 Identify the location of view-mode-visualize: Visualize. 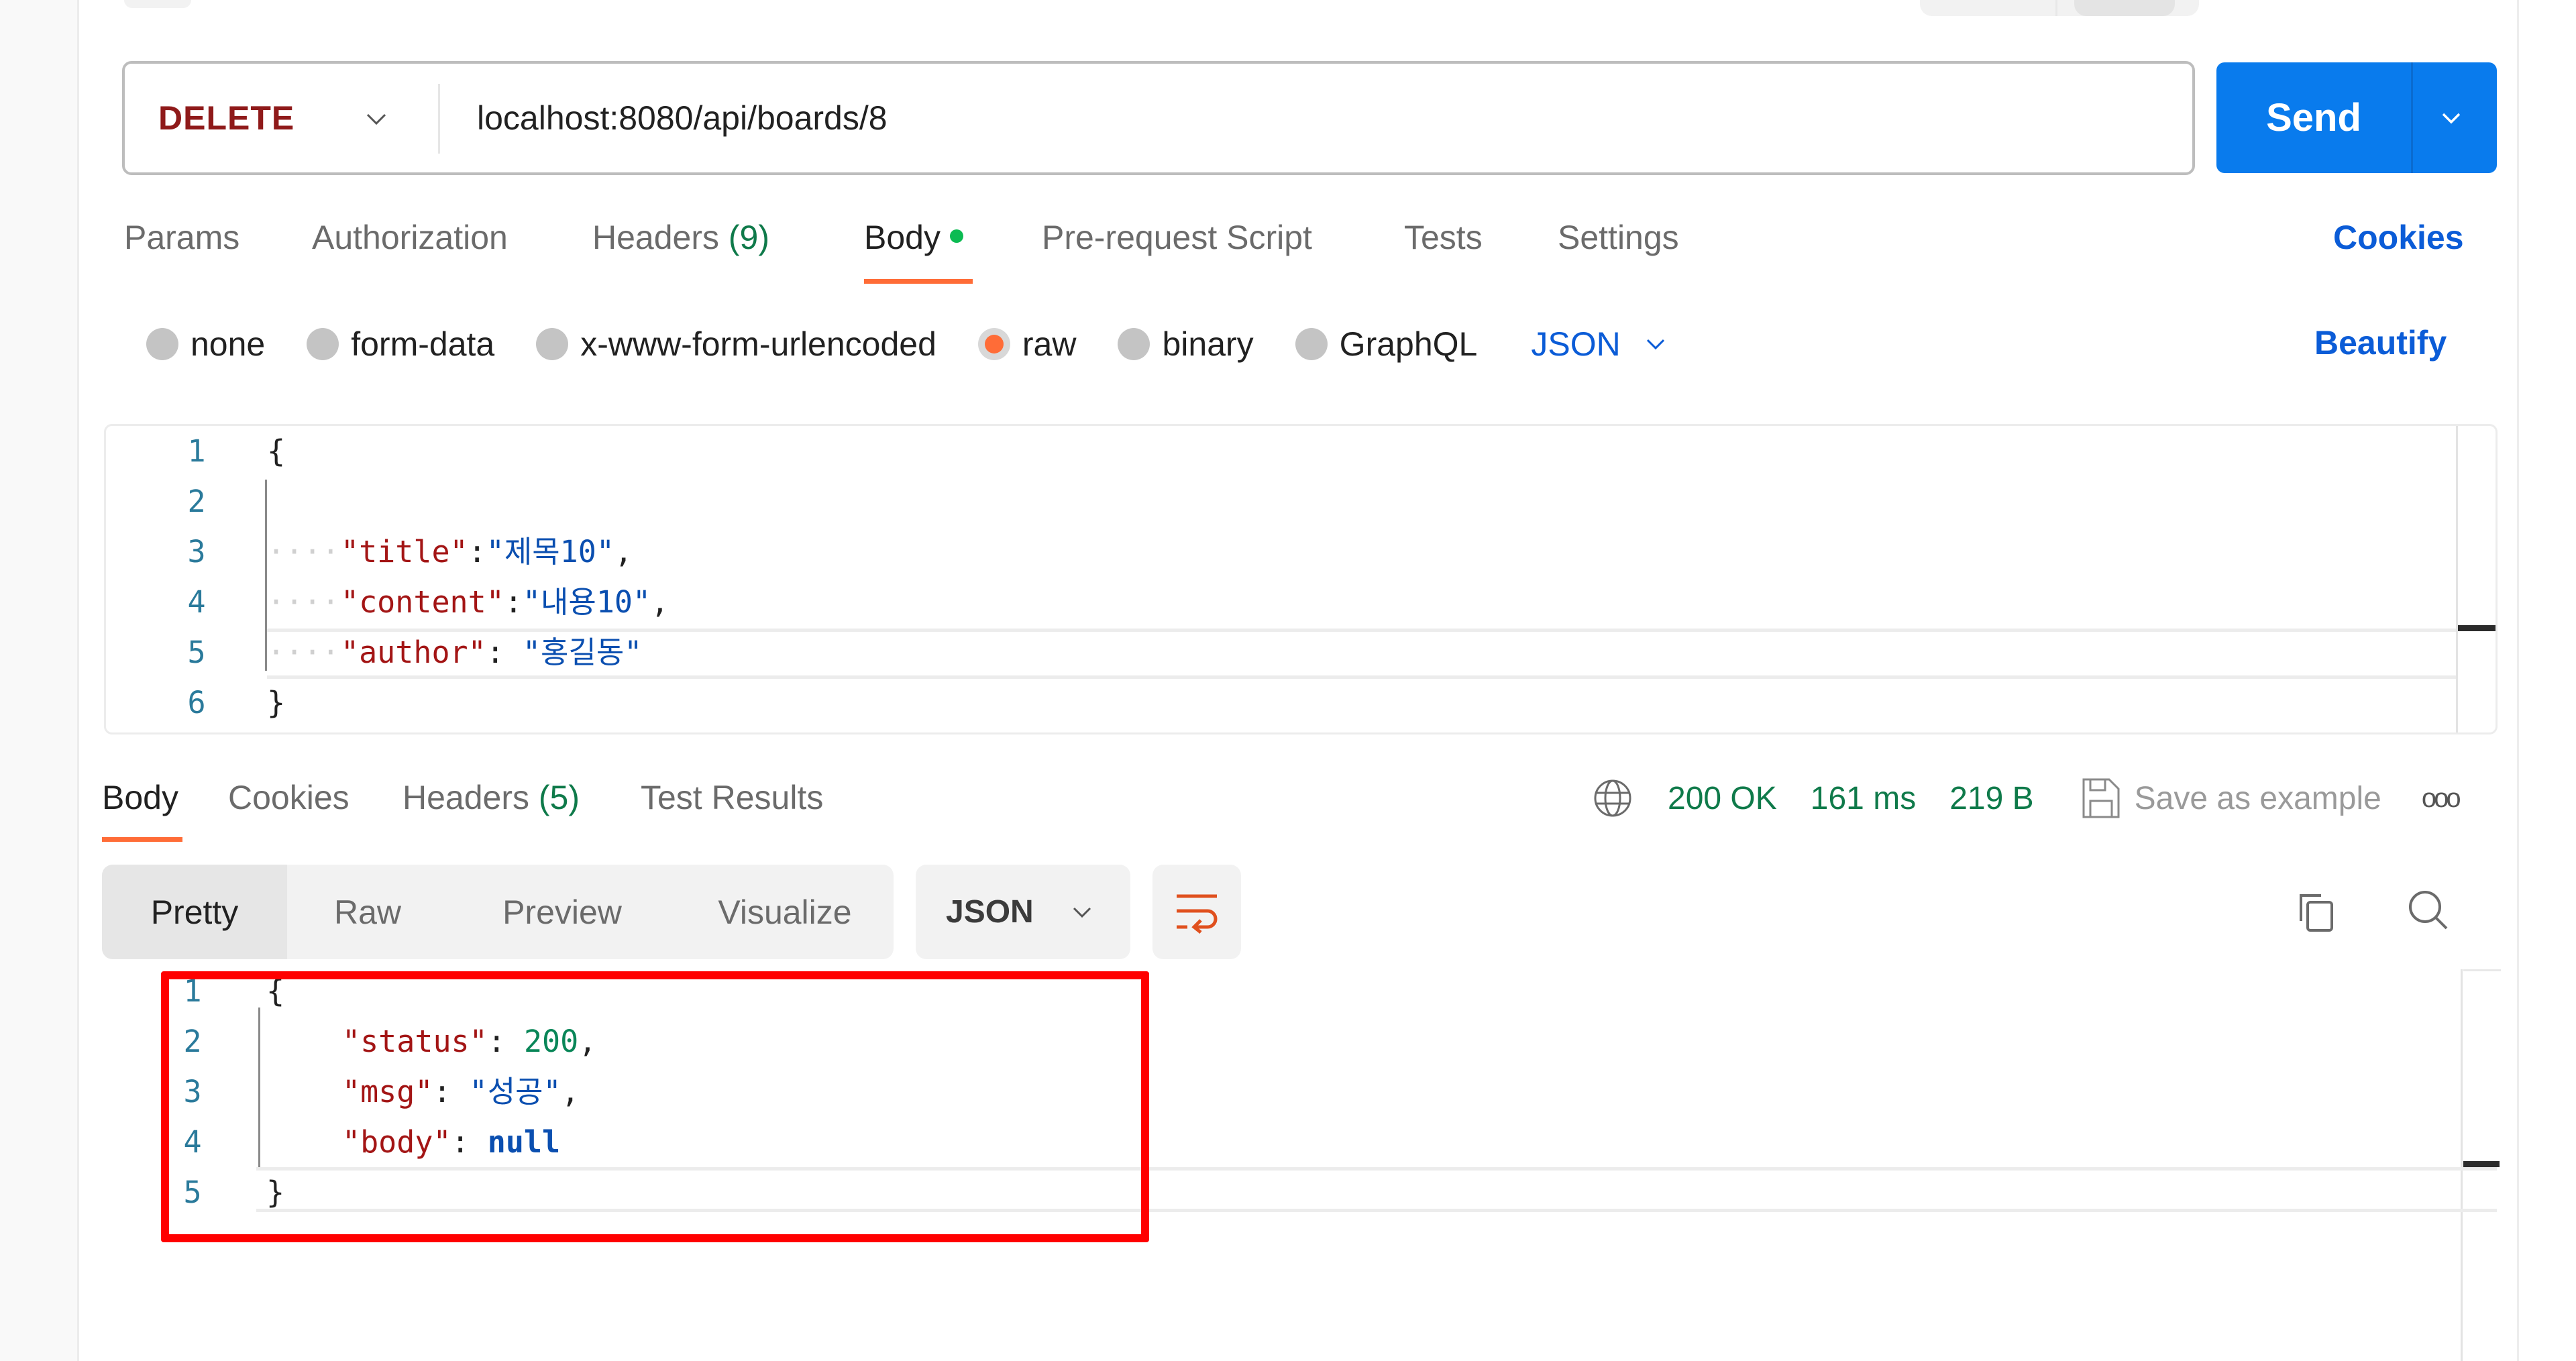
(785, 912).